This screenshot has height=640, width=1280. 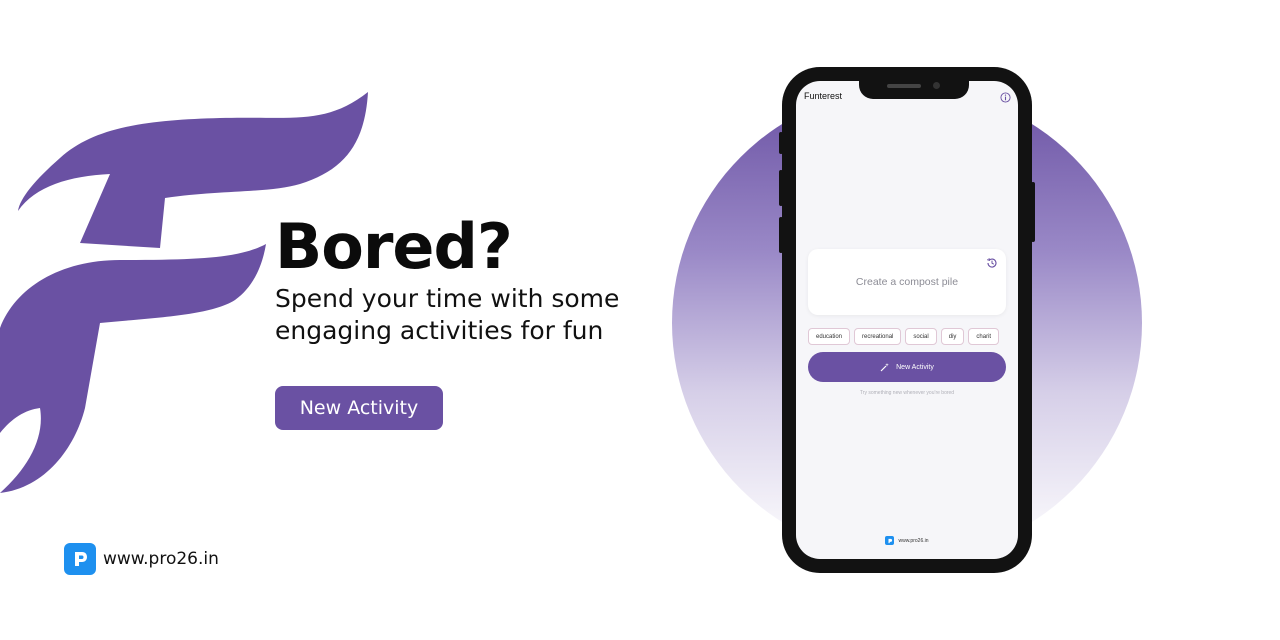 I want to click on phone-notch, so click(x=914, y=90).